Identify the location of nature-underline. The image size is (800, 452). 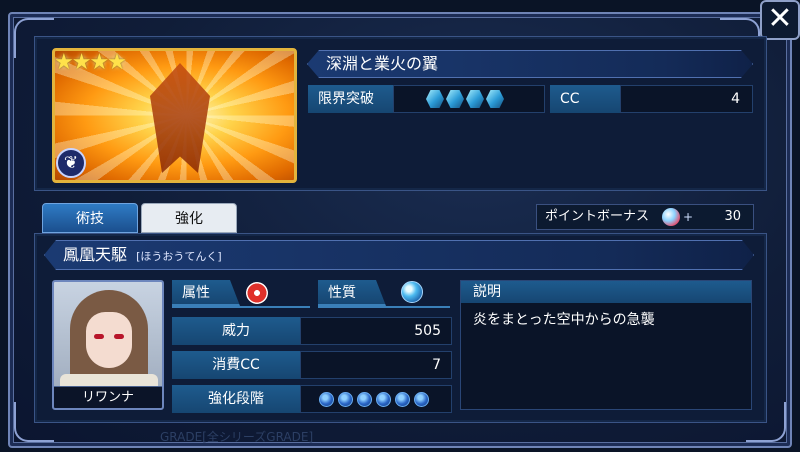
(384, 307).